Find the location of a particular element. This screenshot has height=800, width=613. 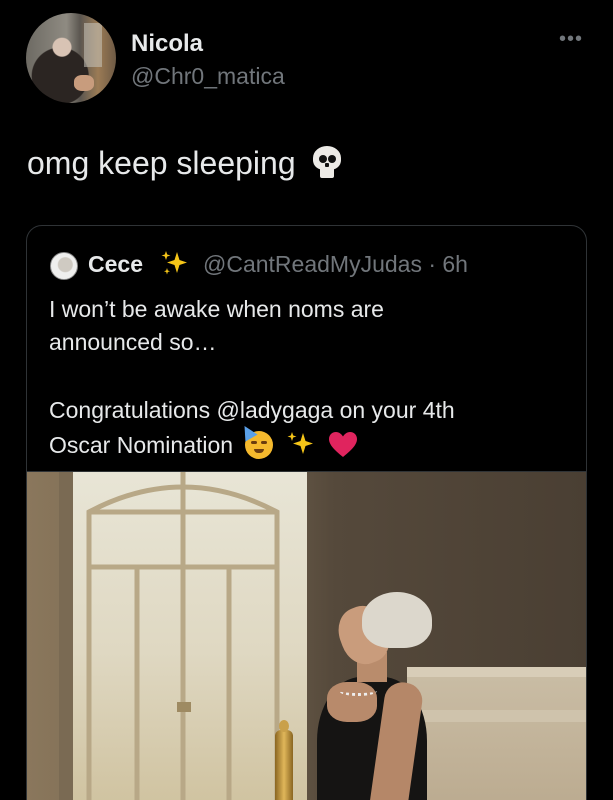

tweet-text: omg keep sleeping is located at coordinates (185, 163).